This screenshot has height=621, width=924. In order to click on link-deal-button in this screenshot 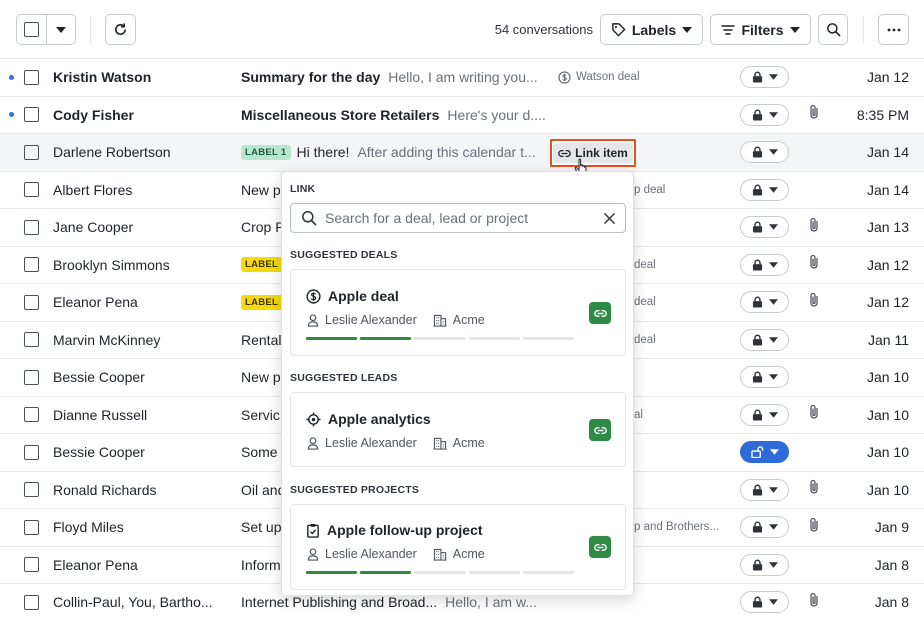, I will do `click(600, 313)`.